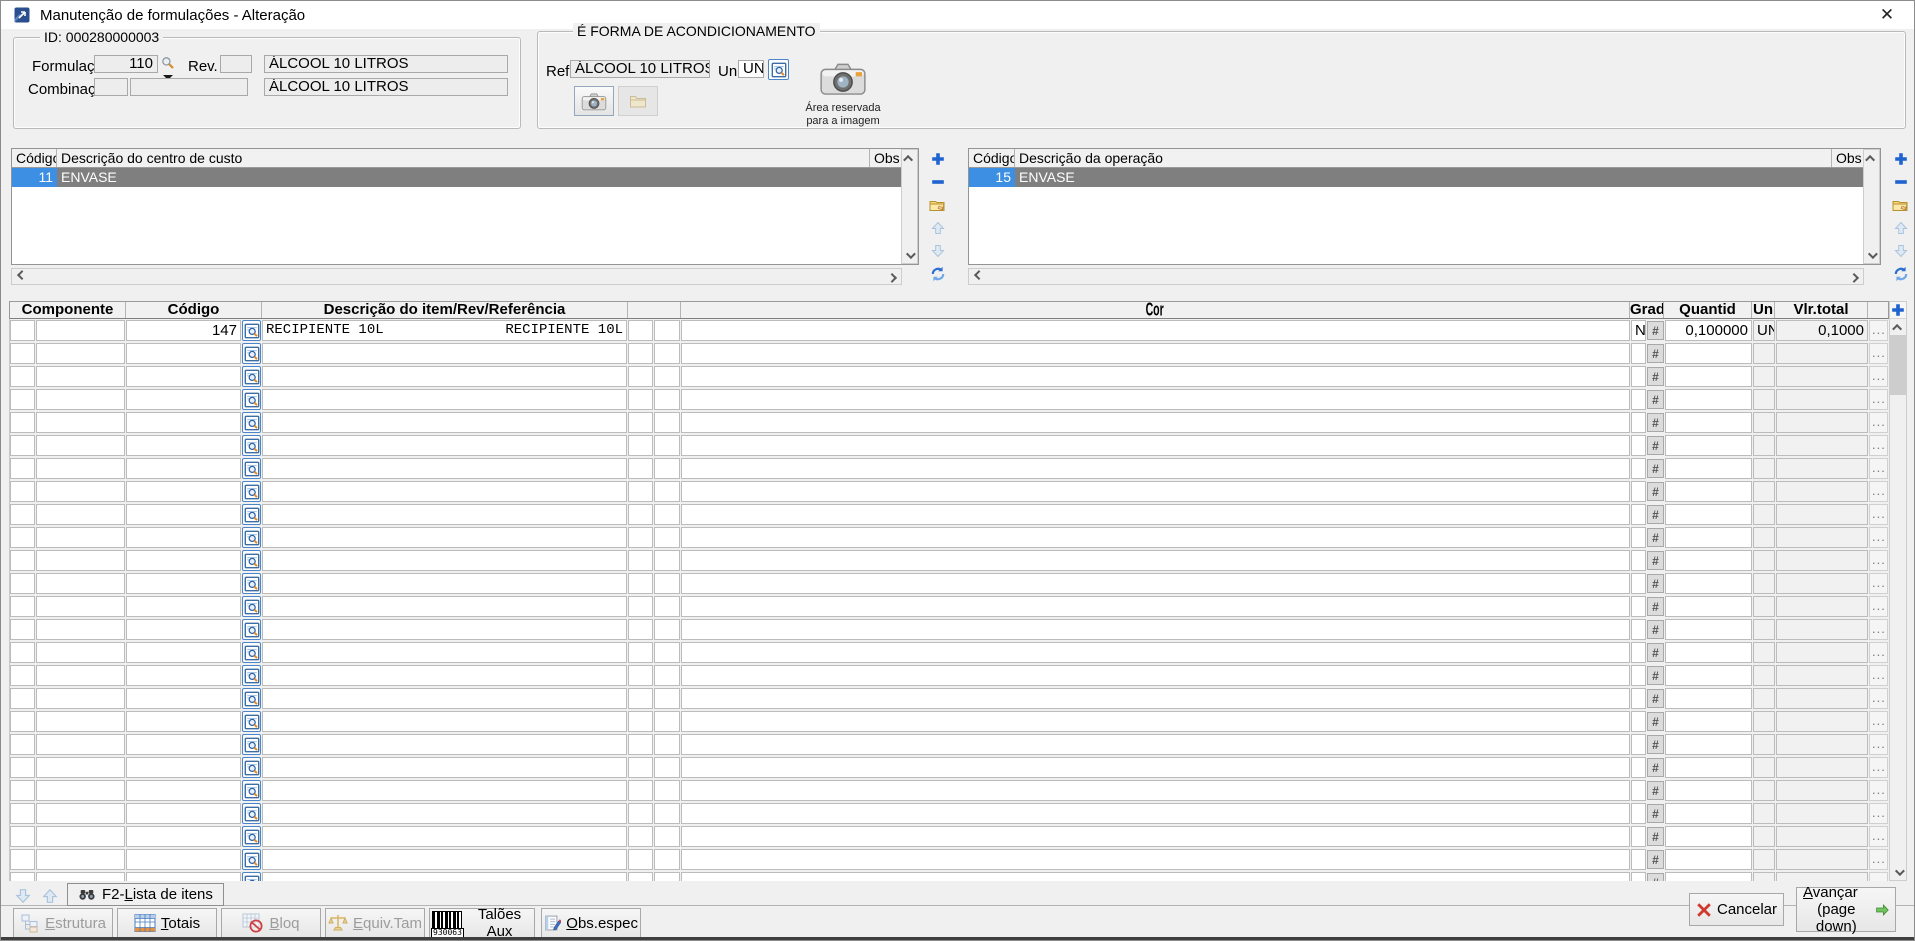 This screenshot has height=941, width=1915. What do you see at coordinates (444, 330) in the screenshot?
I see `descricao-cell: RECIPIENTE 10L RECIPIENTE 10L` at bounding box center [444, 330].